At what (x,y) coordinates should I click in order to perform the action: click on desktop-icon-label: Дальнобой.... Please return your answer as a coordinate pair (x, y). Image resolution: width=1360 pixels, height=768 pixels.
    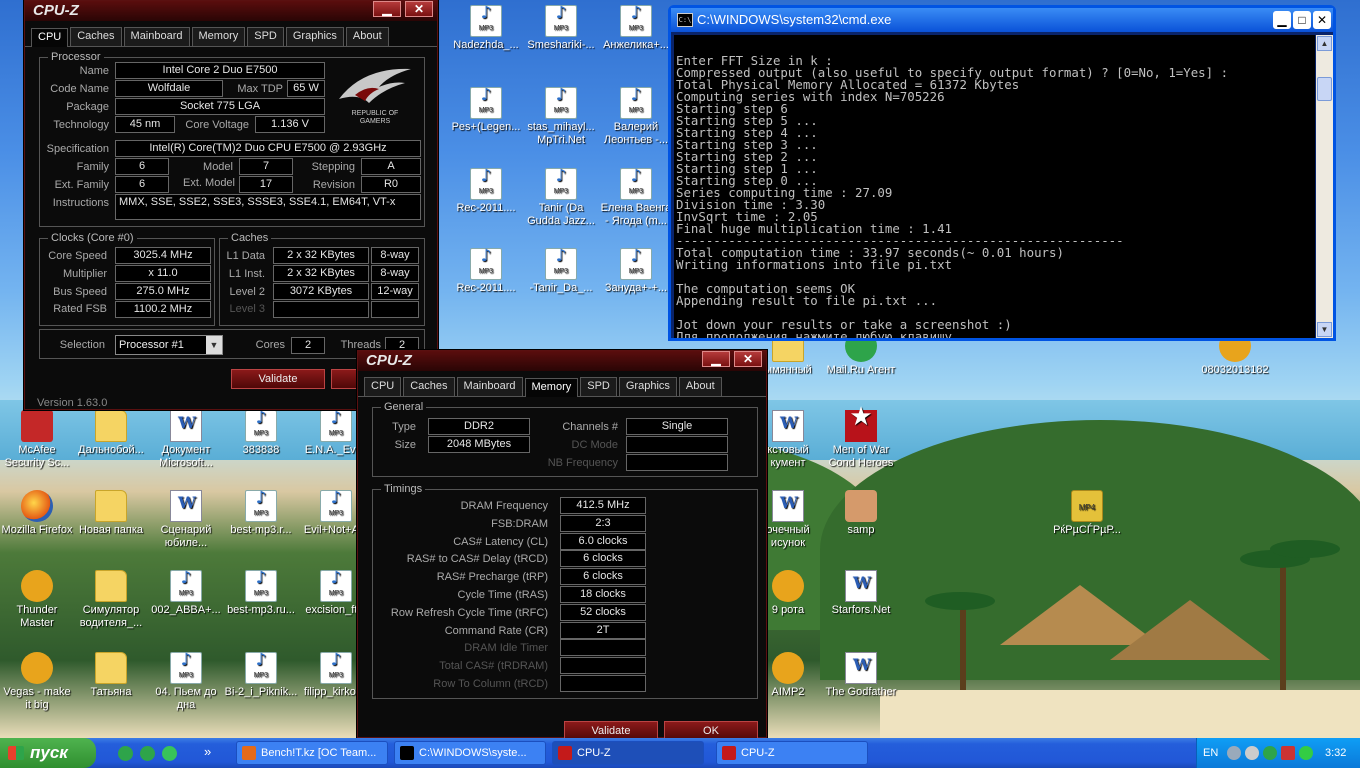
    Looking at the image, I should click on (111, 450).